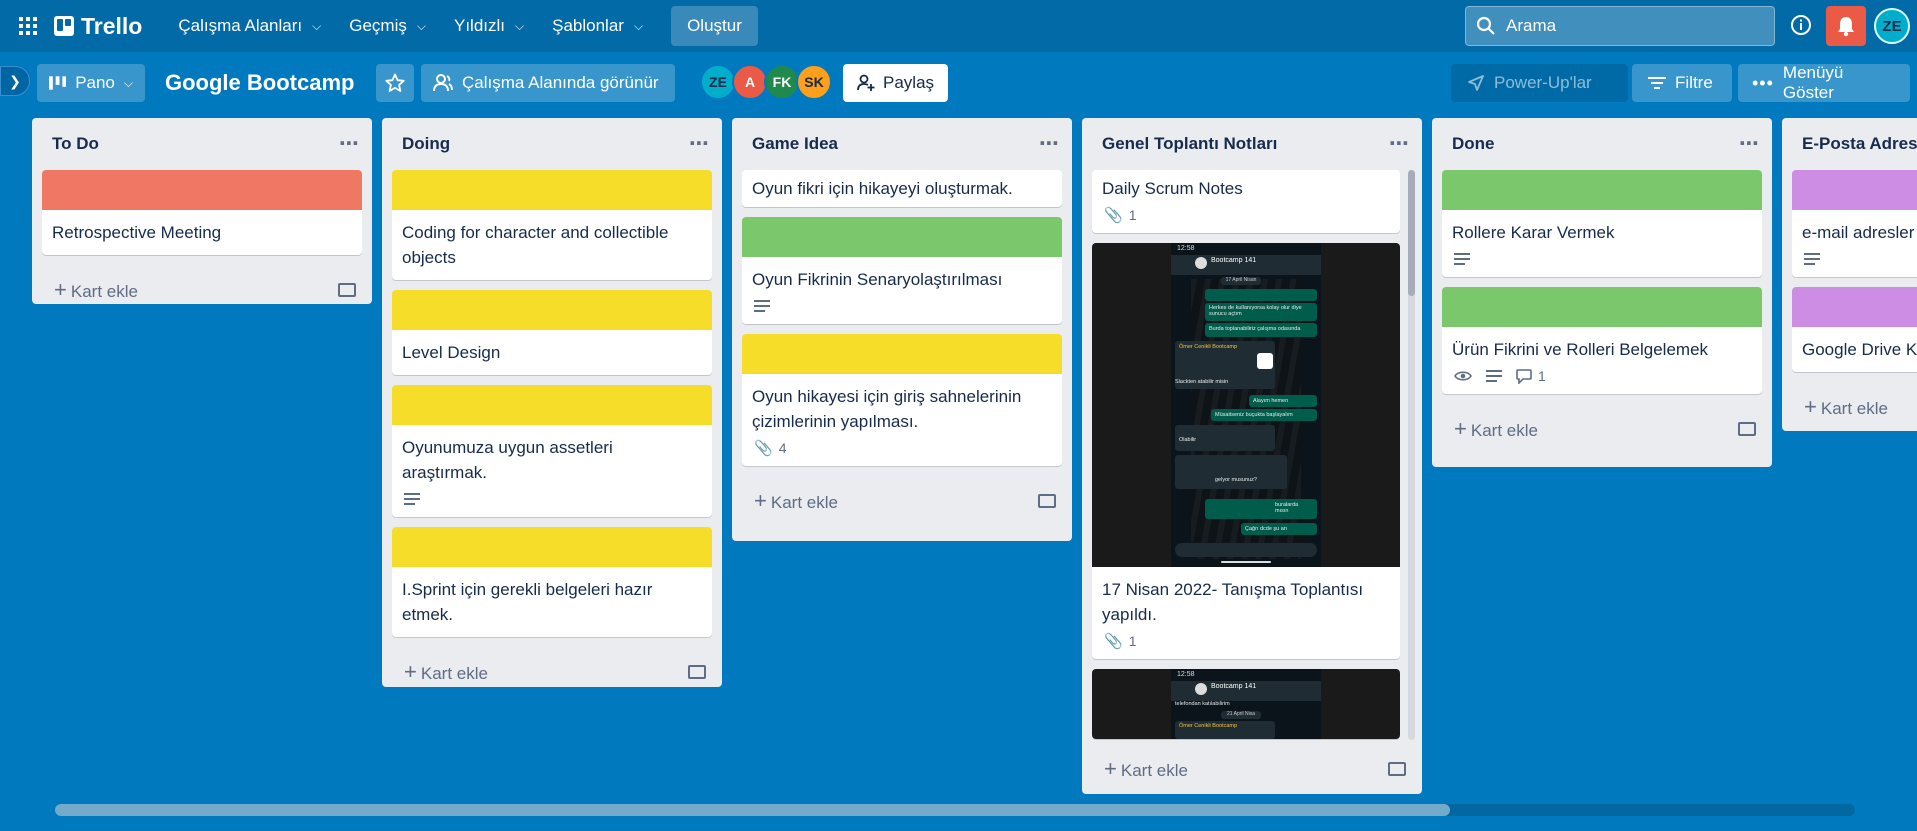  I want to click on card: Rollere Karar Vermek, so click(1602, 223).